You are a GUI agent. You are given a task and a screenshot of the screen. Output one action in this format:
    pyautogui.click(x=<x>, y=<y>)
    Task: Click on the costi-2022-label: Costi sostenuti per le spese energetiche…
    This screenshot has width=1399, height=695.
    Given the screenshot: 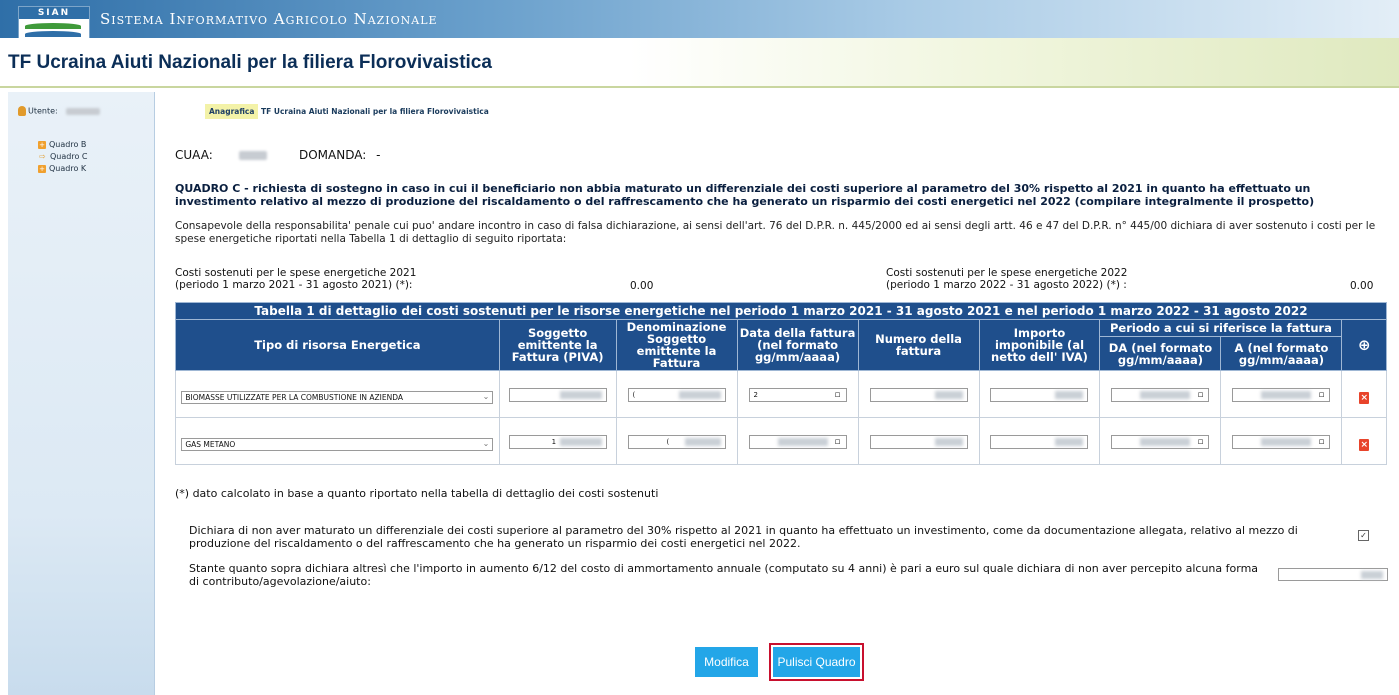 What is the action you would take?
    pyautogui.click(x=1006, y=279)
    